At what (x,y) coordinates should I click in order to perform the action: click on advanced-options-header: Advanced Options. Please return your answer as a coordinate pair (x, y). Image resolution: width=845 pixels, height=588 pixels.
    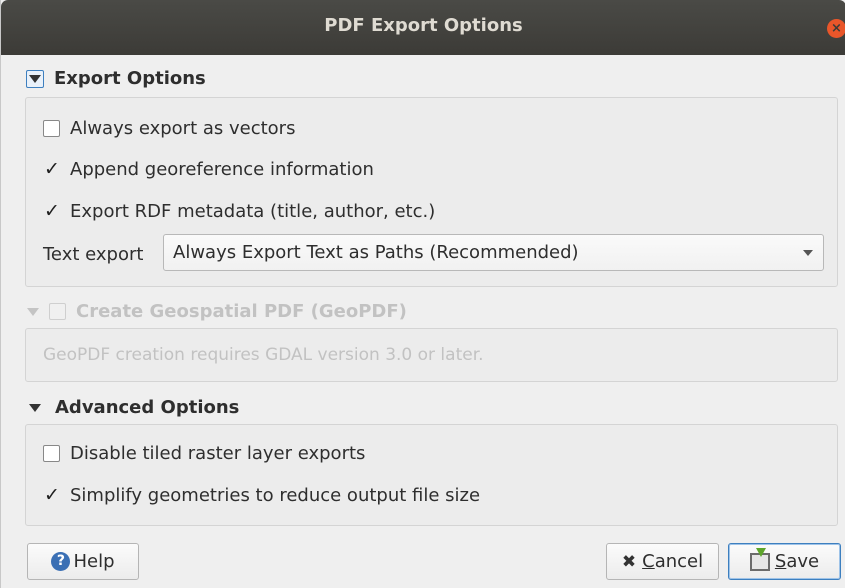
    Looking at the image, I should click on (147, 407).